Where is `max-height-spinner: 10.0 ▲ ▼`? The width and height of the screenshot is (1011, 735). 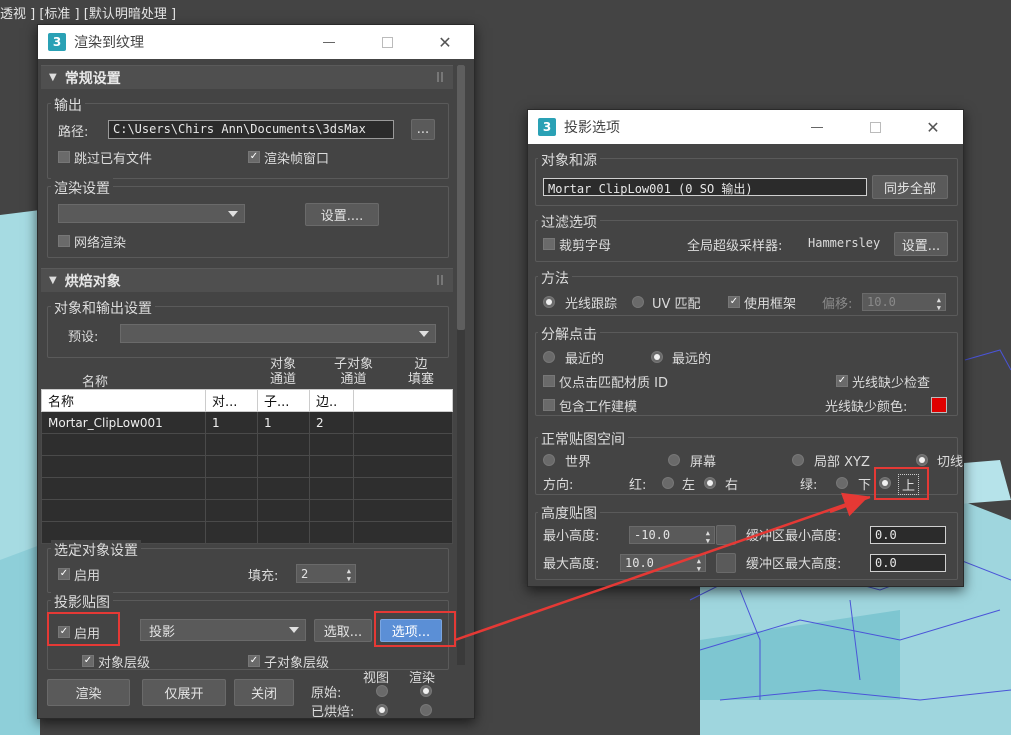
max-height-spinner: 10.0 ▲ ▼ is located at coordinates (663, 563).